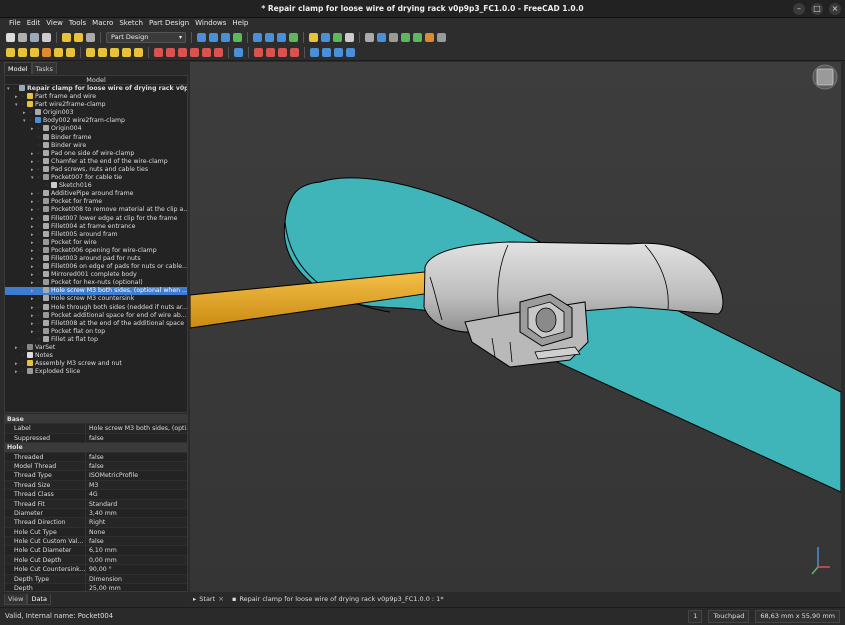 The width and height of the screenshot is (845, 625). I want to click on zoom-fit-icon, so click(201, 37).